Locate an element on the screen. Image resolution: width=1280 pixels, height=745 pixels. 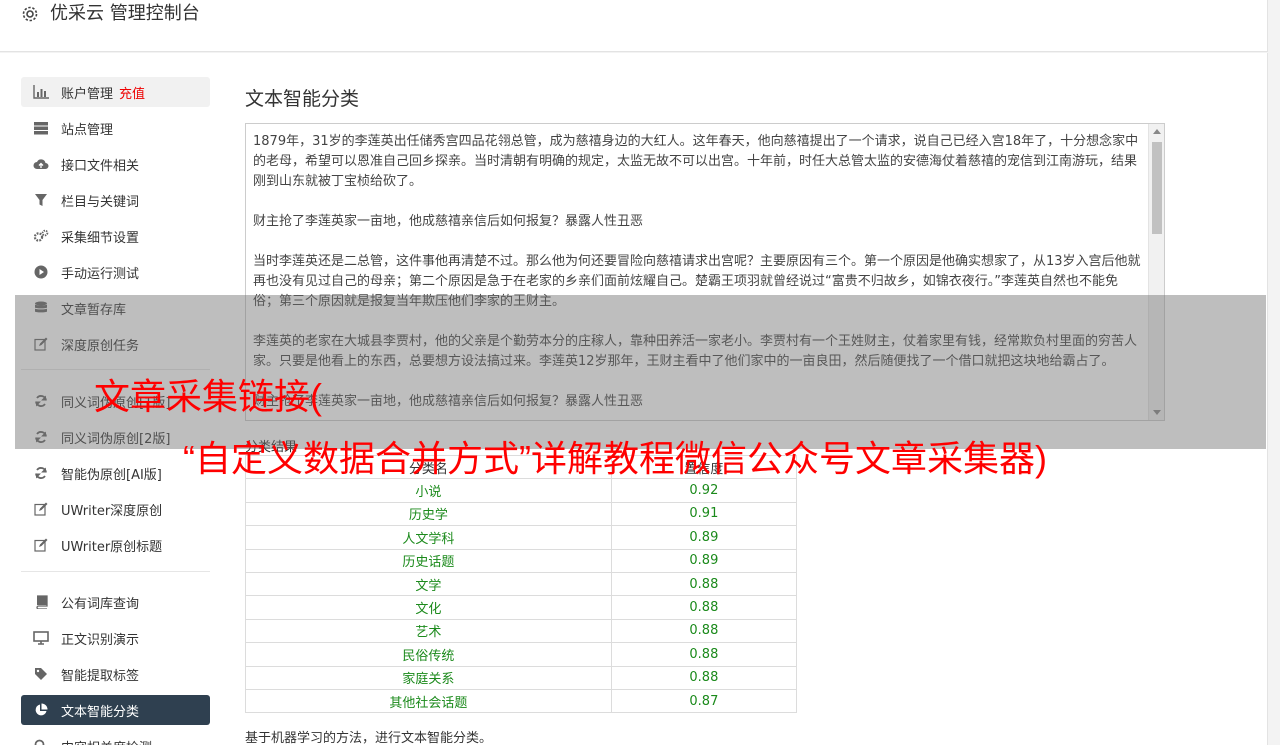
sidebar-item-label: UWriter深度原创 is located at coordinates (112, 511).